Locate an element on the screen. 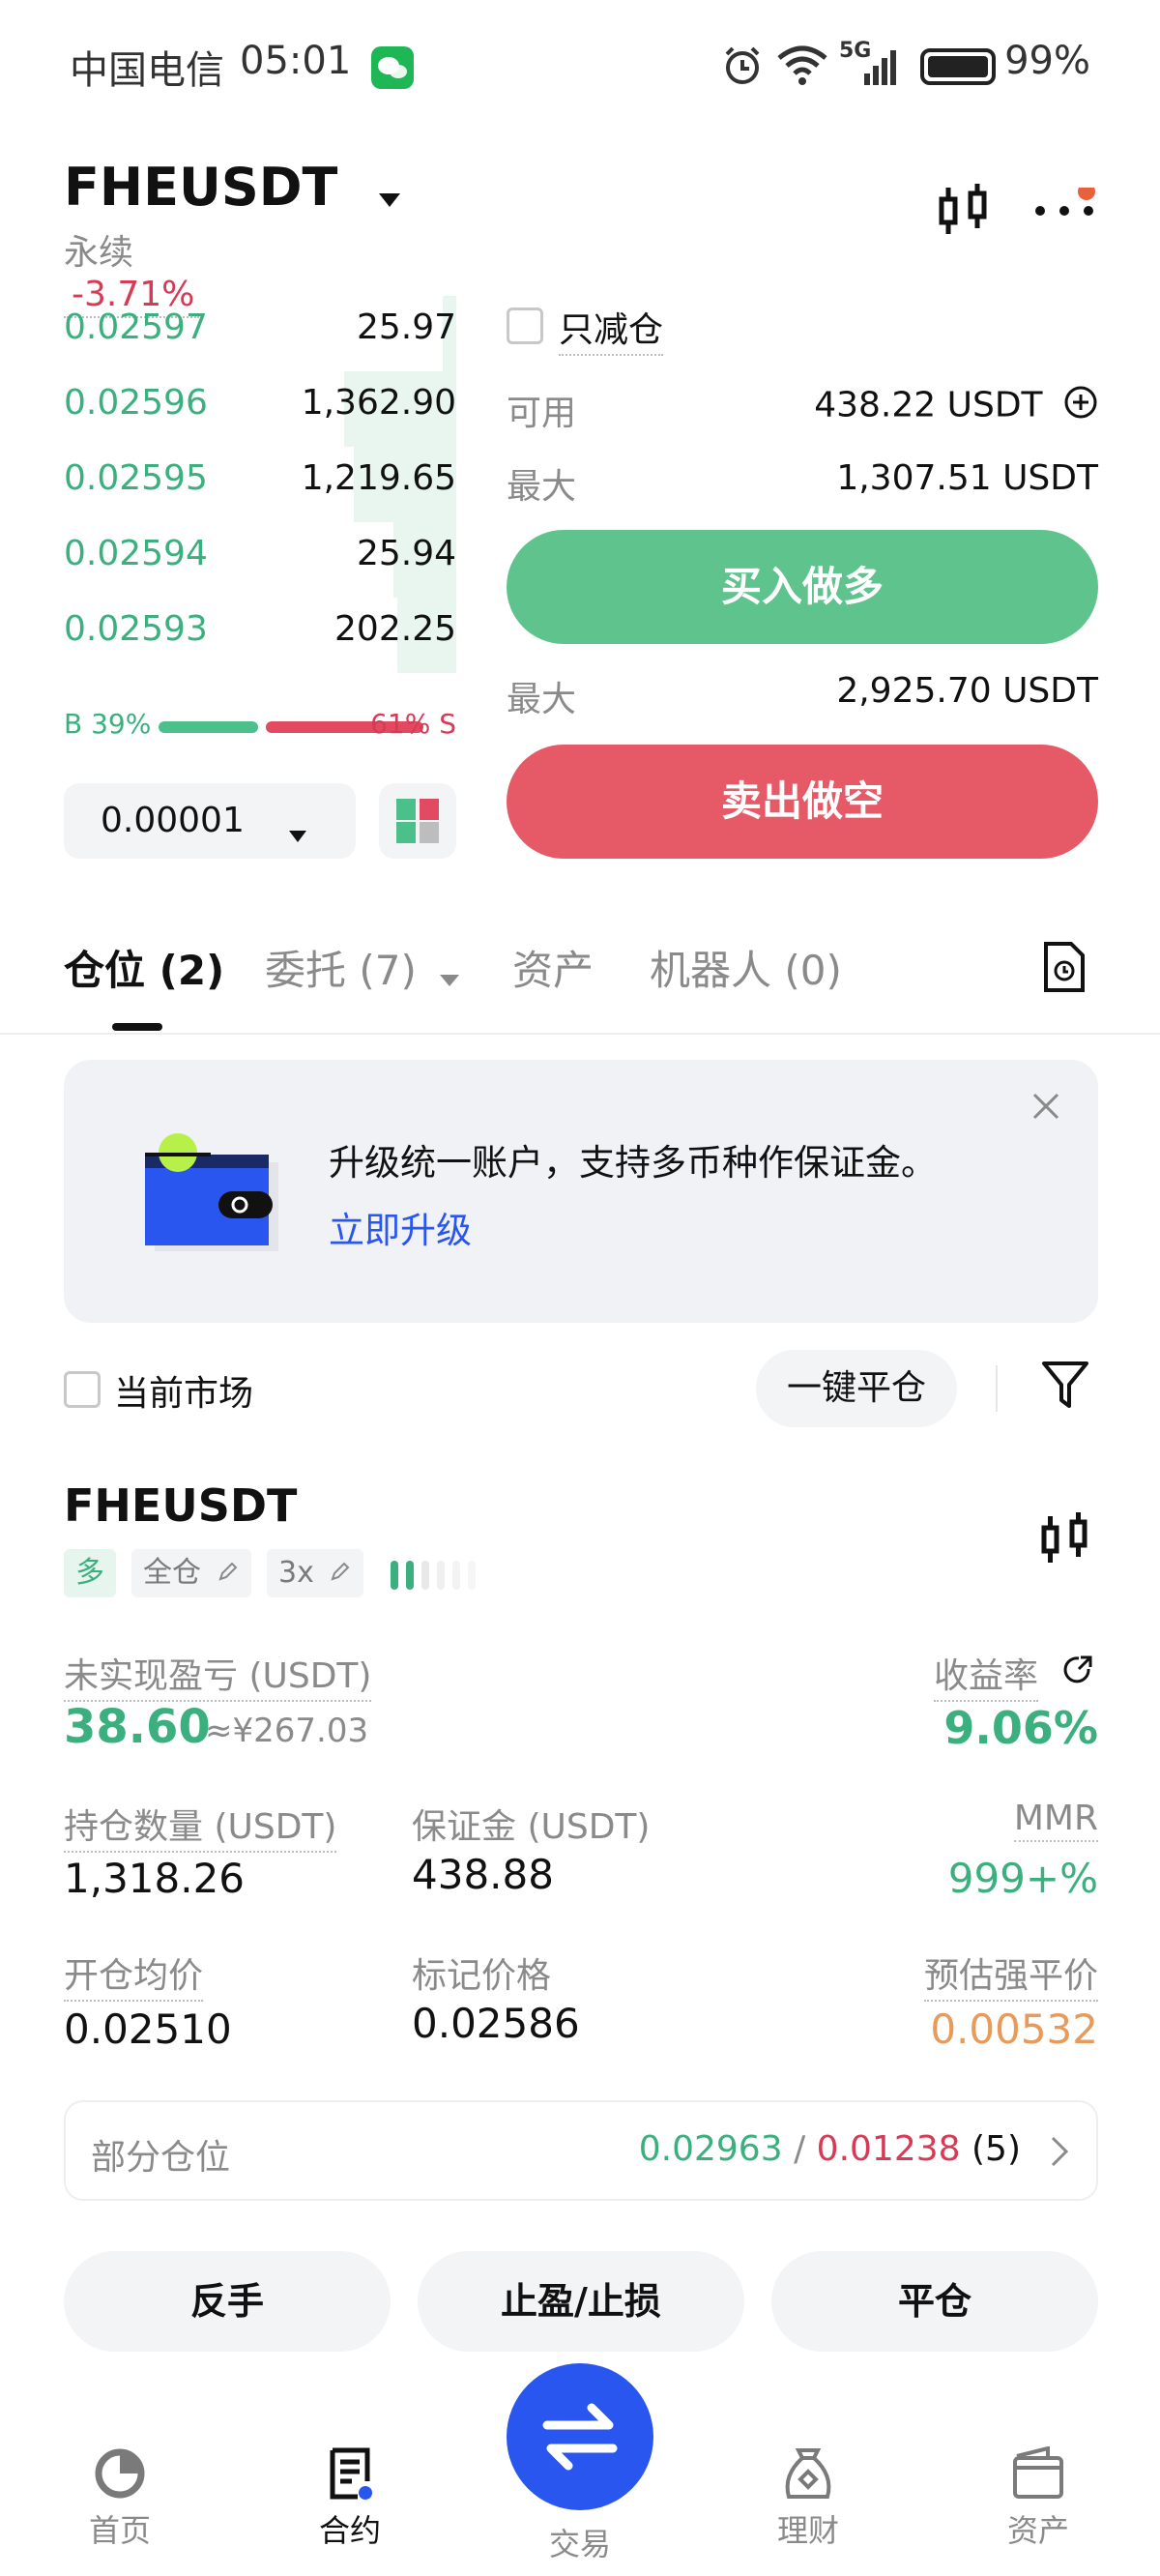  active-tab-indicator is located at coordinates (137, 1027).